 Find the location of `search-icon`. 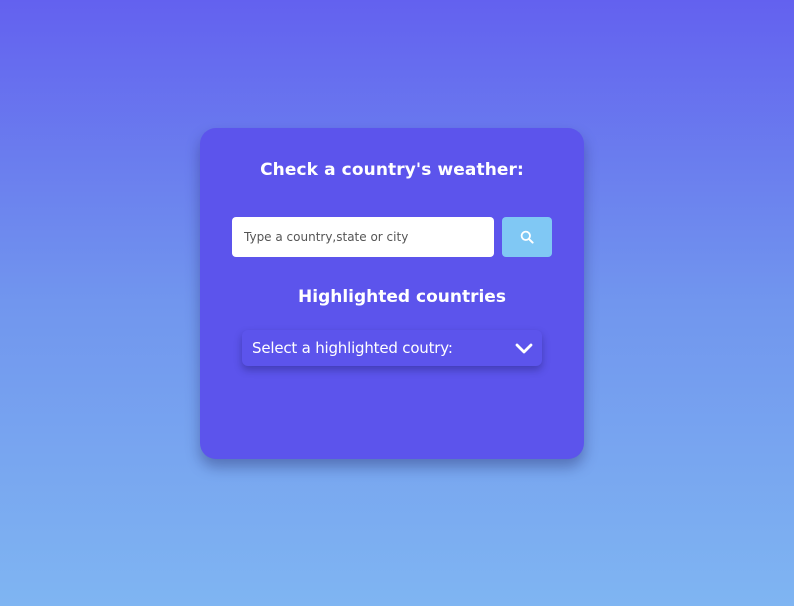

search-icon is located at coordinates (527, 237).